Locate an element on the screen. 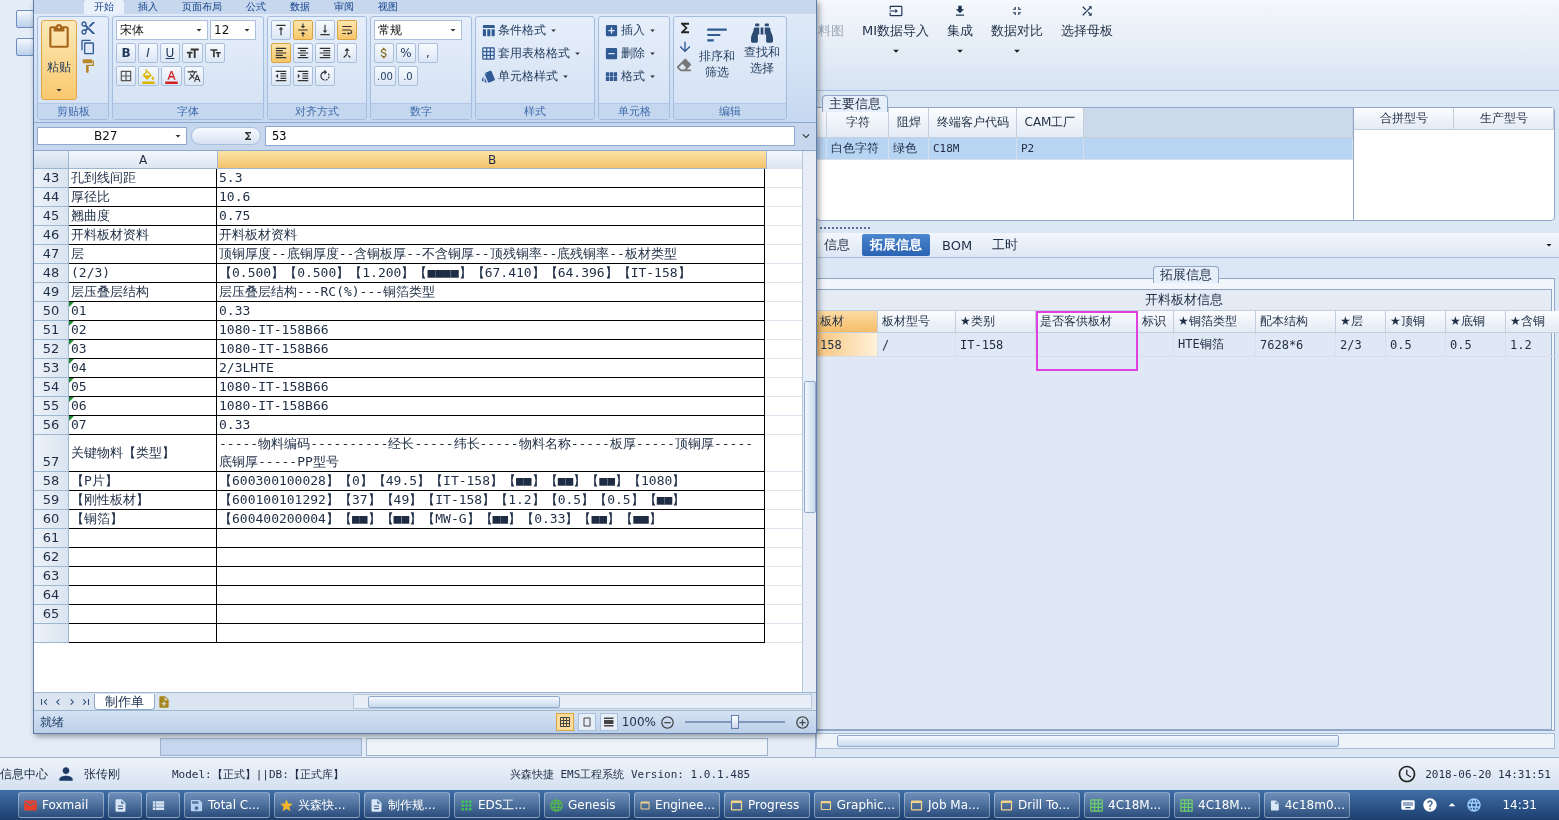 This screenshot has height=820, width=1559. find-select-button: 查找和选择 is located at coordinates (762, 60).